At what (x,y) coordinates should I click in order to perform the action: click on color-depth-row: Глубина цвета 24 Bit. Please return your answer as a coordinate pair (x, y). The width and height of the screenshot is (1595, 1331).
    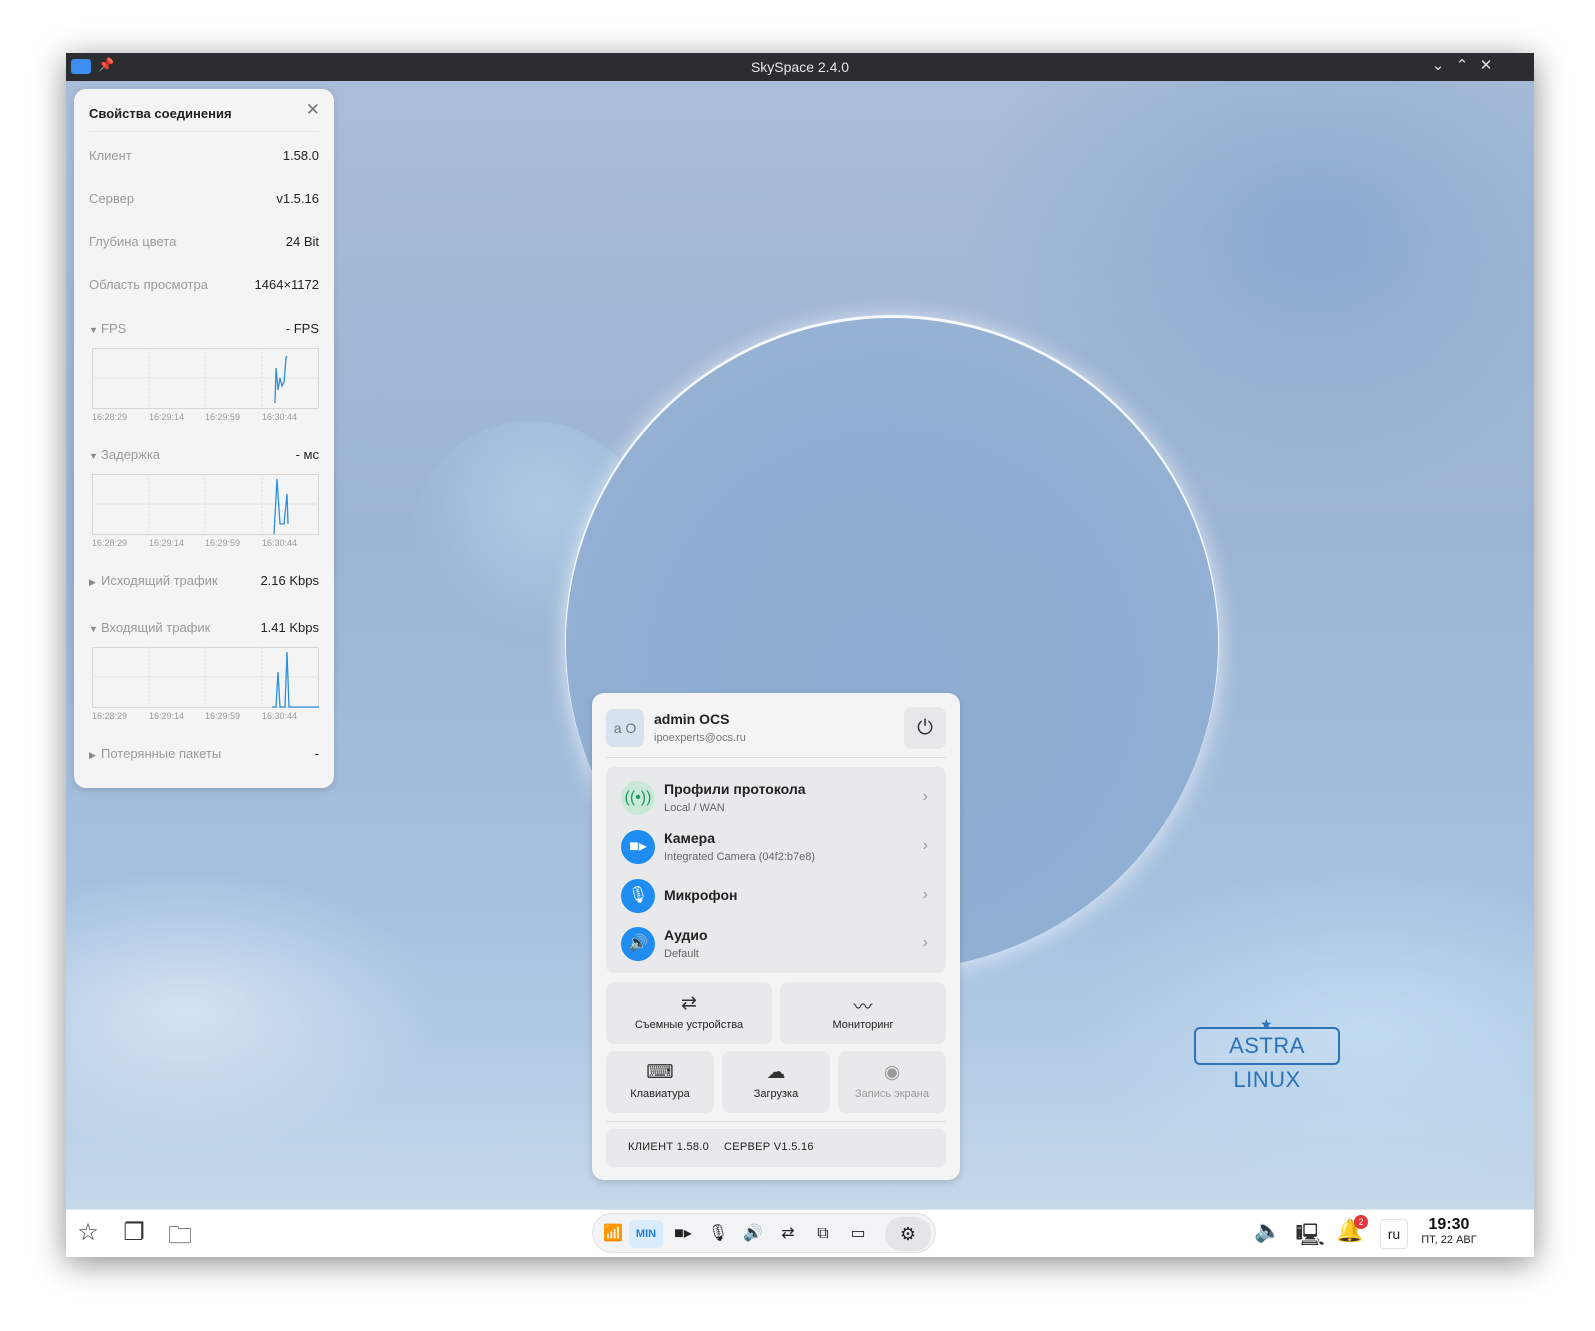
    Looking at the image, I should click on (204, 241).